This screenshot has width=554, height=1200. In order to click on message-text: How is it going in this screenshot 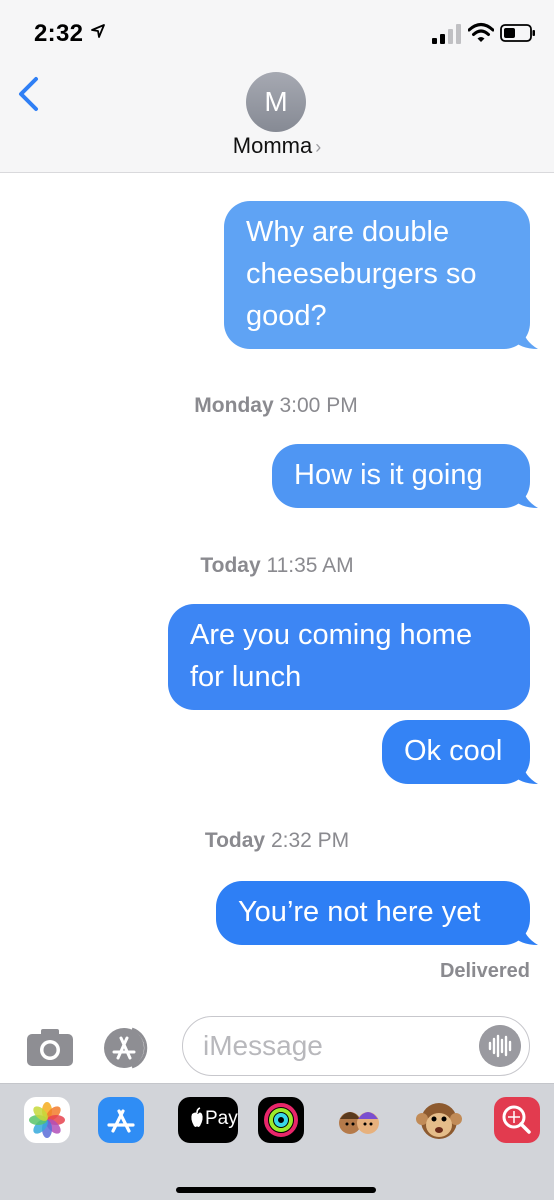, I will do `click(388, 475)`.